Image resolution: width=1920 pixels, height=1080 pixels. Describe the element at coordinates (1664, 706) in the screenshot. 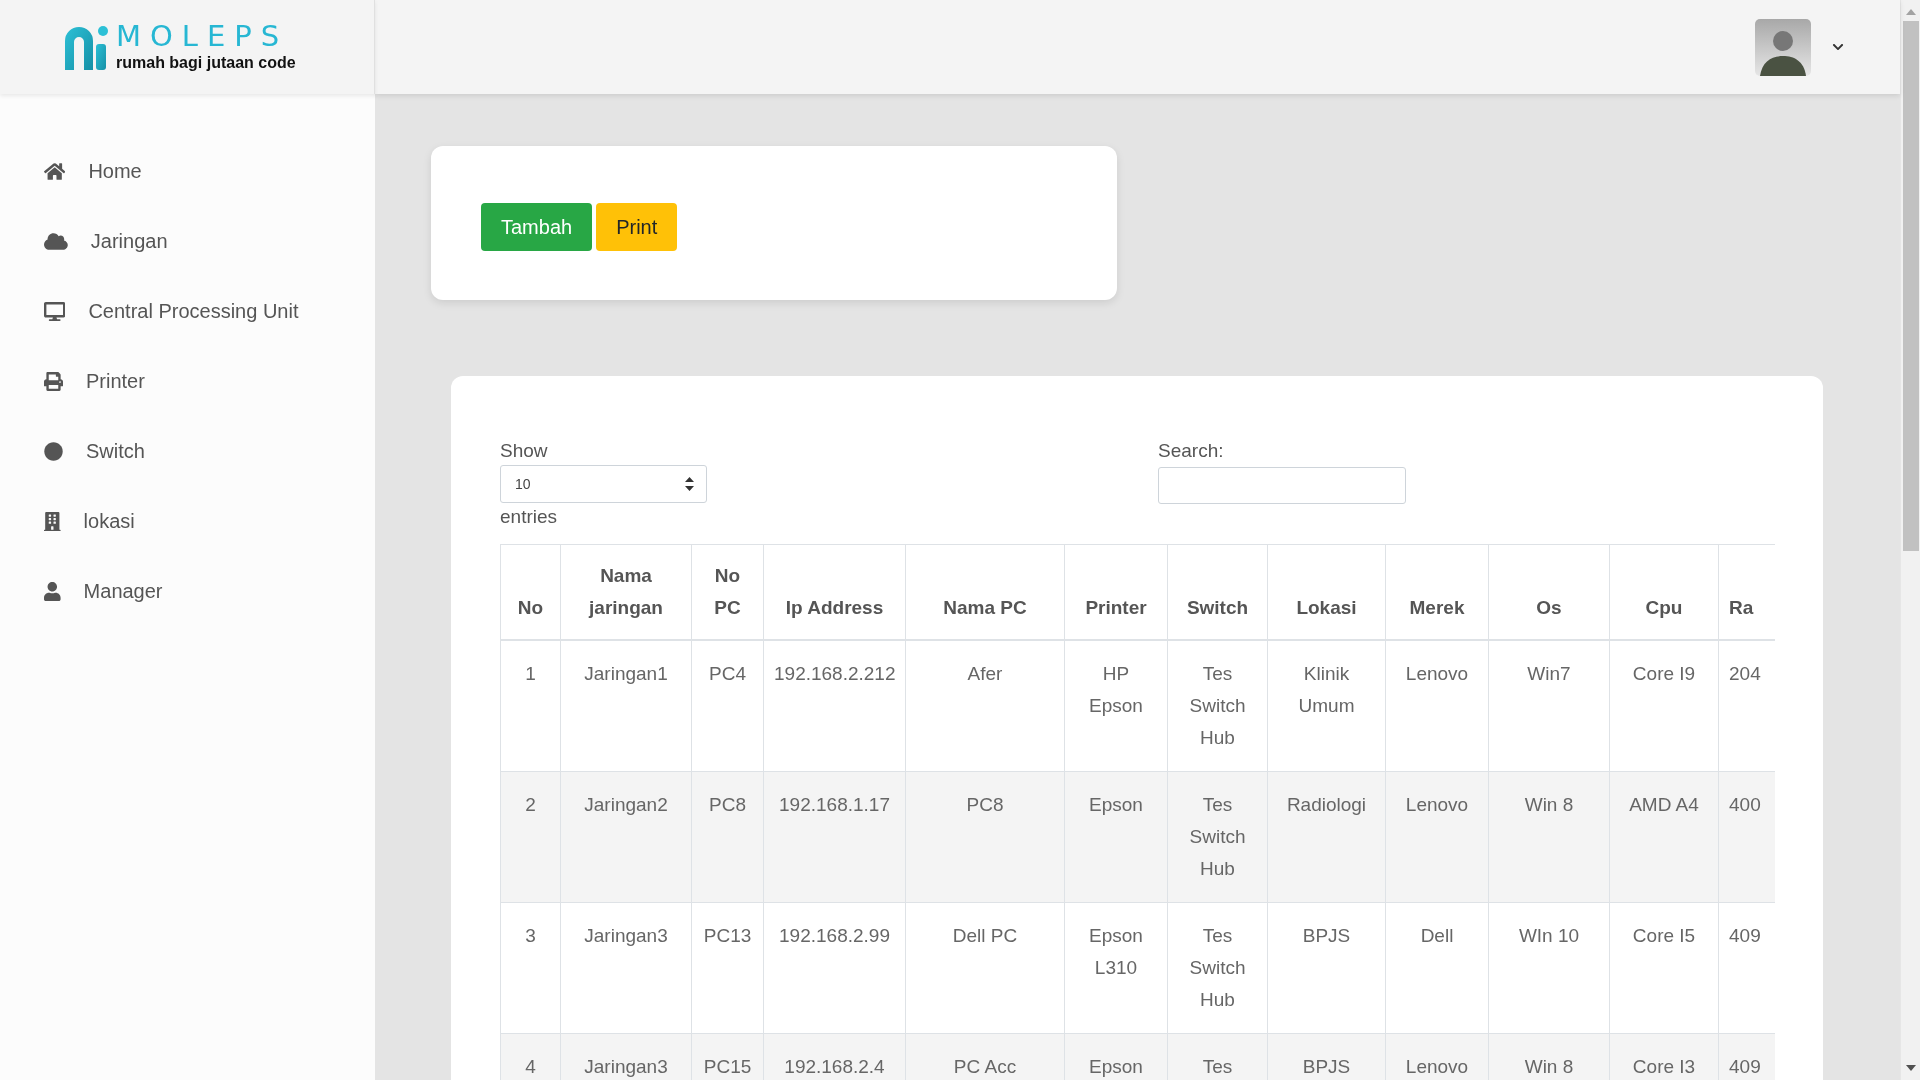

I see `table-cell: Core I9` at that location.